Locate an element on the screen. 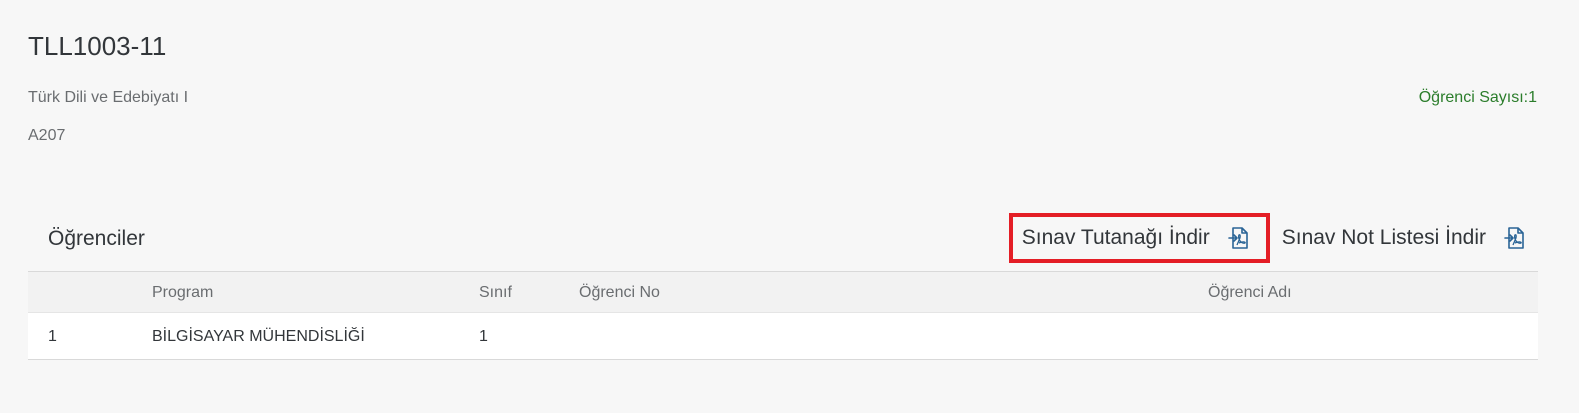 The image size is (1579, 413). download-exam-report-button: Sınav Tutanağı İndir is located at coordinates (1139, 238).